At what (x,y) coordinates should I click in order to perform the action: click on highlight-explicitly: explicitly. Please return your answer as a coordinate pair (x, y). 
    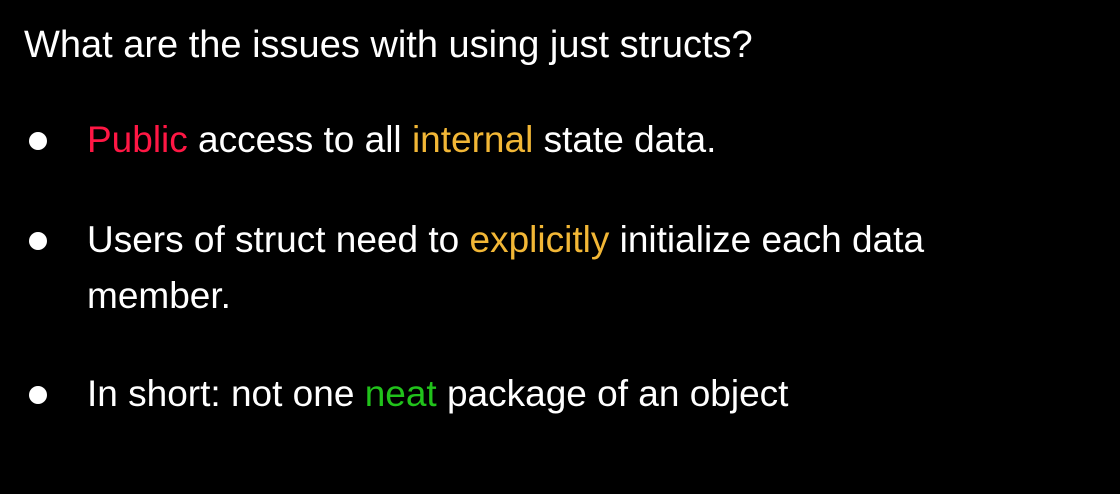
    Looking at the image, I should click on (539, 239).